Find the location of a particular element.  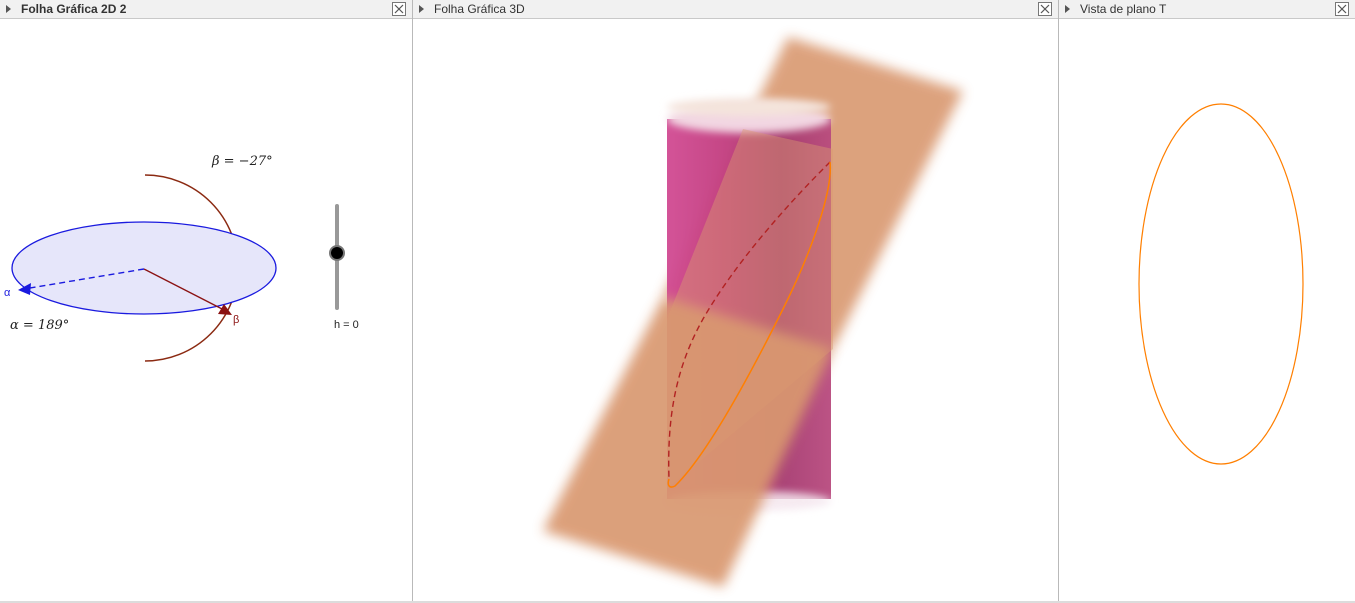

beta-angle-label: β = −27° is located at coordinates (242, 161).